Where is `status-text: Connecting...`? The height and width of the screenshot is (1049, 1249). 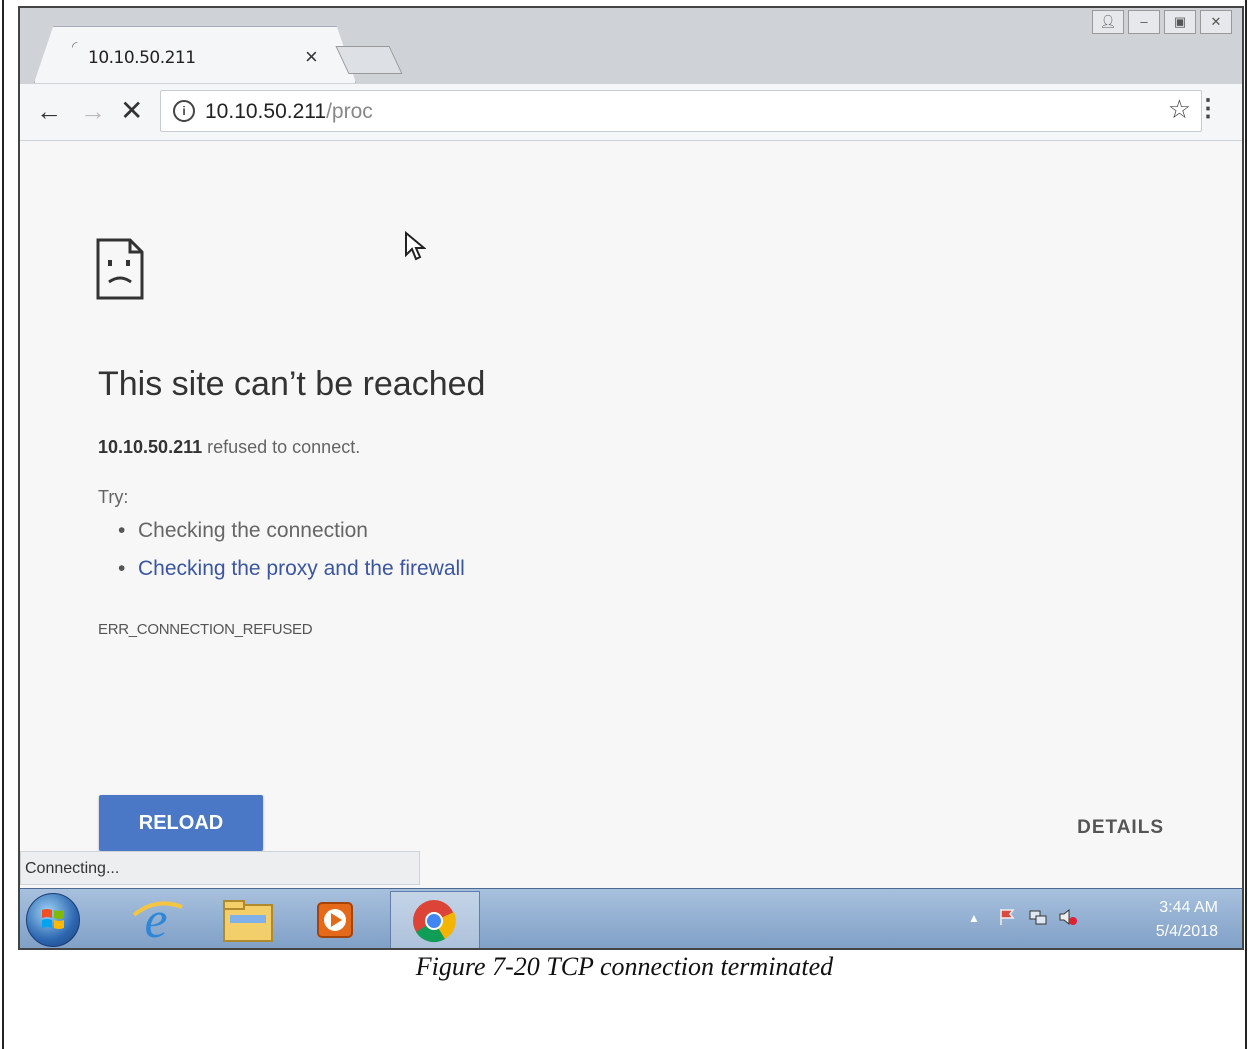
status-text: Connecting... is located at coordinates (72, 868).